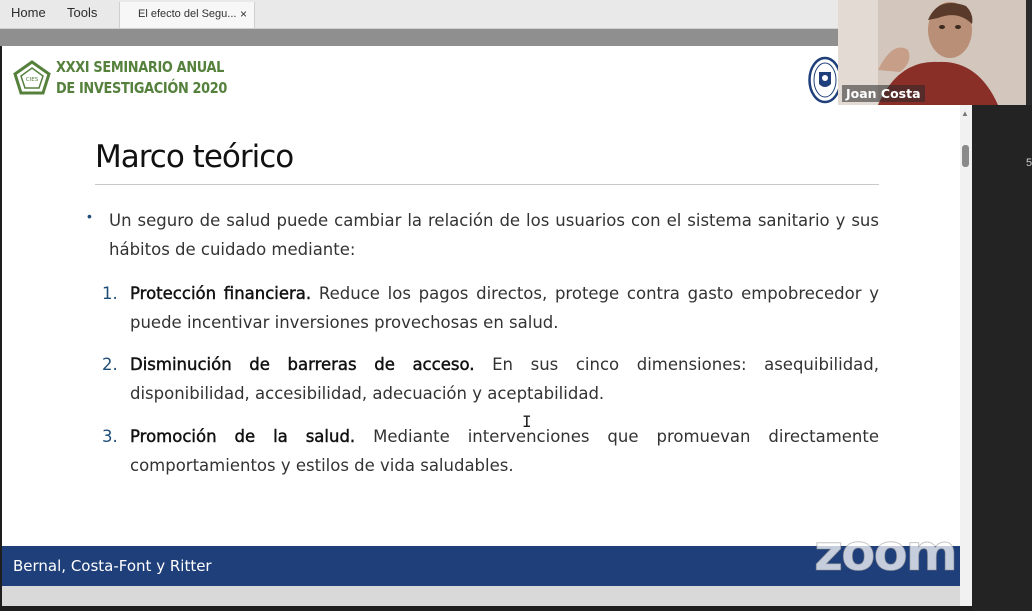  What do you see at coordinates (302, 364) in the screenshot?
I see `list-item-heading: Disminución de barreras de acceso.` at bounding box center [302, 364].